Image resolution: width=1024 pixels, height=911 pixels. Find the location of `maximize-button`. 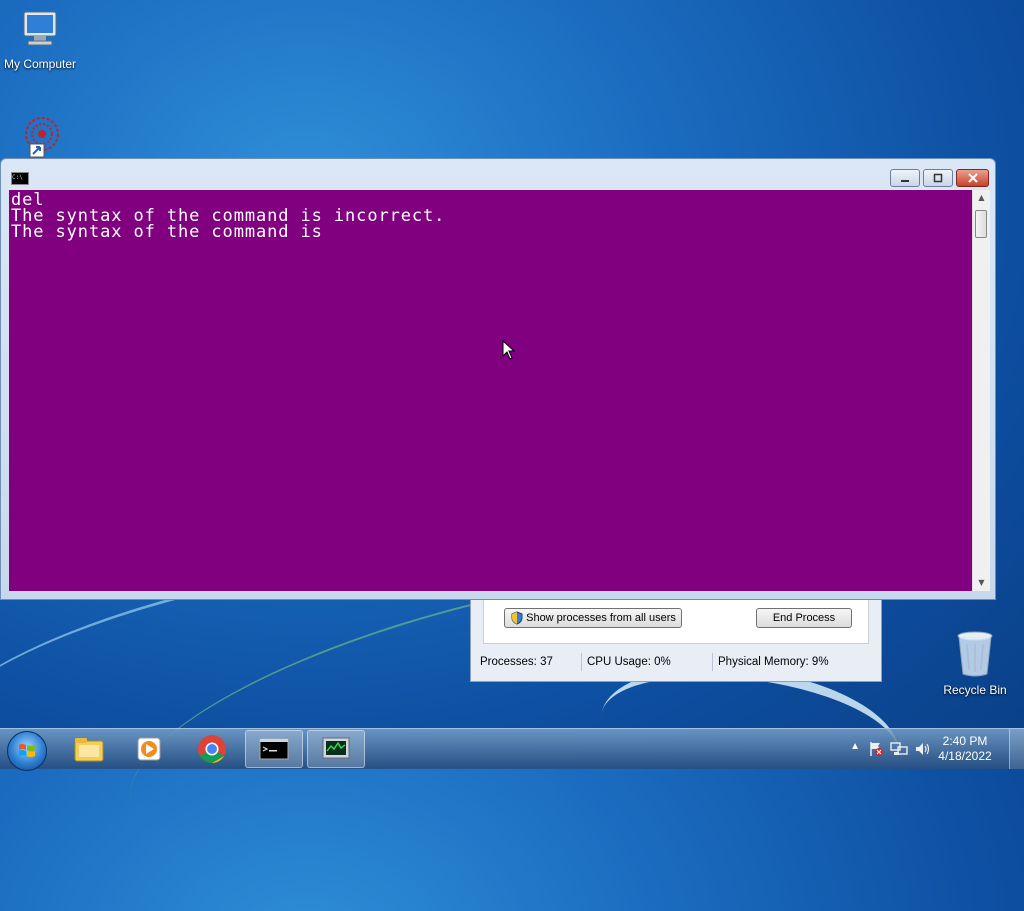

maximize-button is located at coordinates (938, 178).